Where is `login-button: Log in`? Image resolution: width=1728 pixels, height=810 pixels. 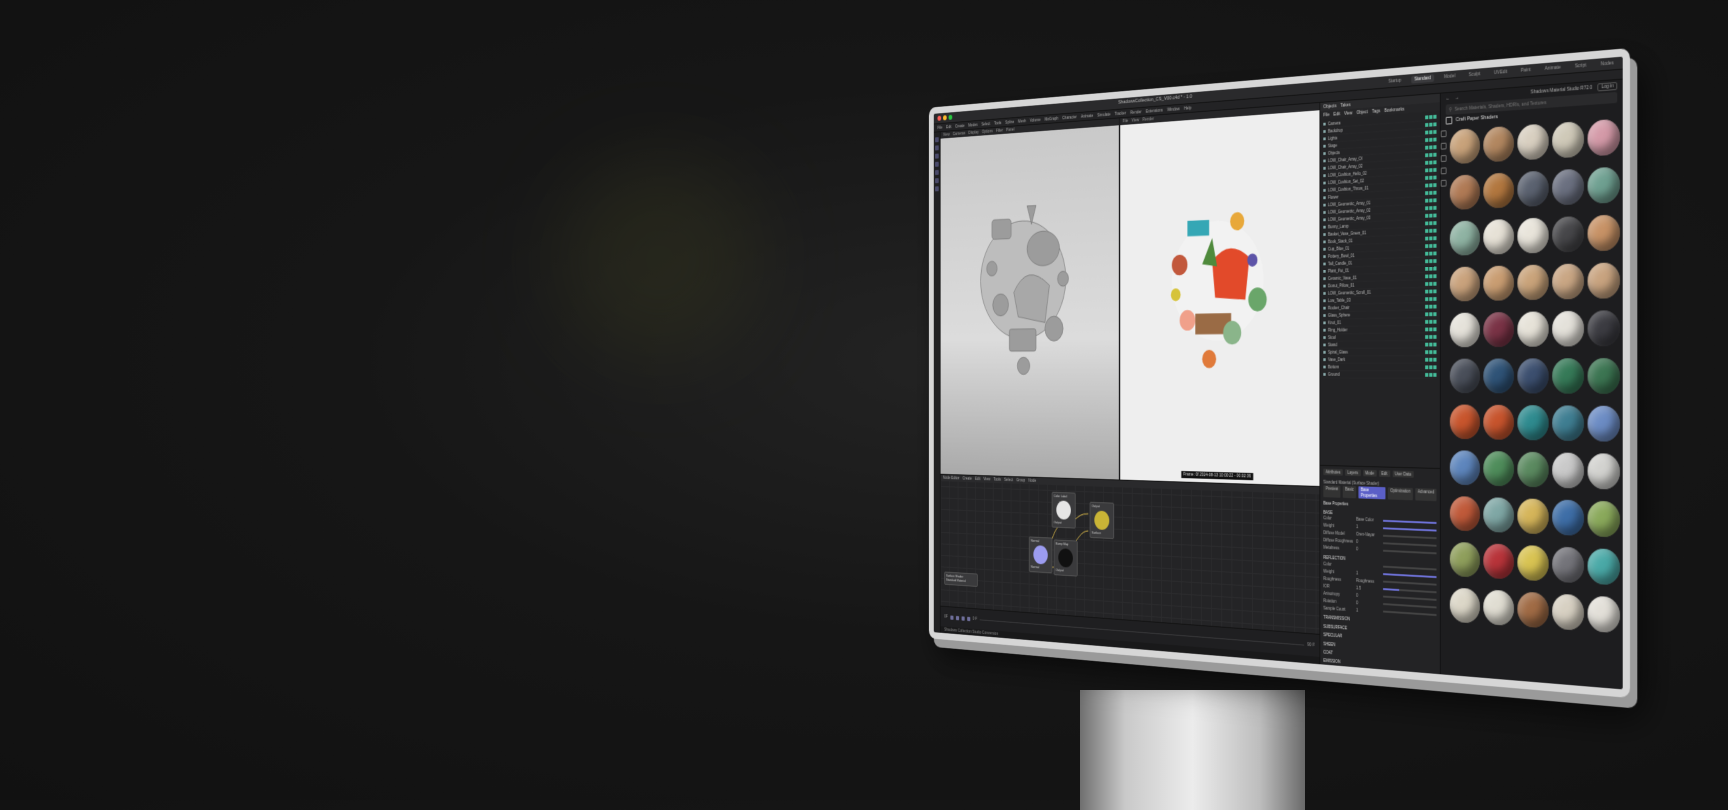
login-button: Log in is located at coordinates (1608, 86).